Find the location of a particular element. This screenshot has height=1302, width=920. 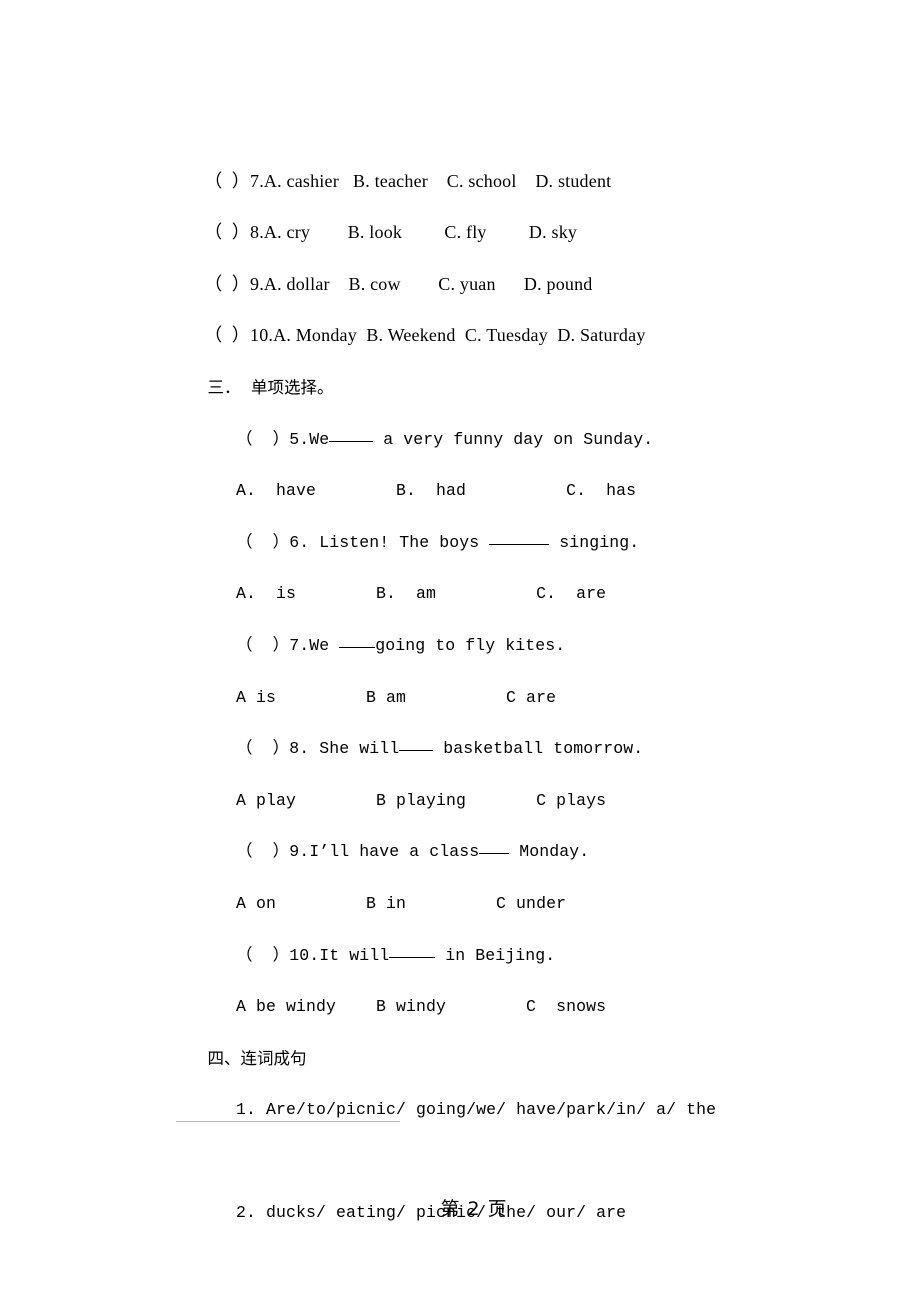

matching-item-7-number: 7. is located at coordinates (257, 180).